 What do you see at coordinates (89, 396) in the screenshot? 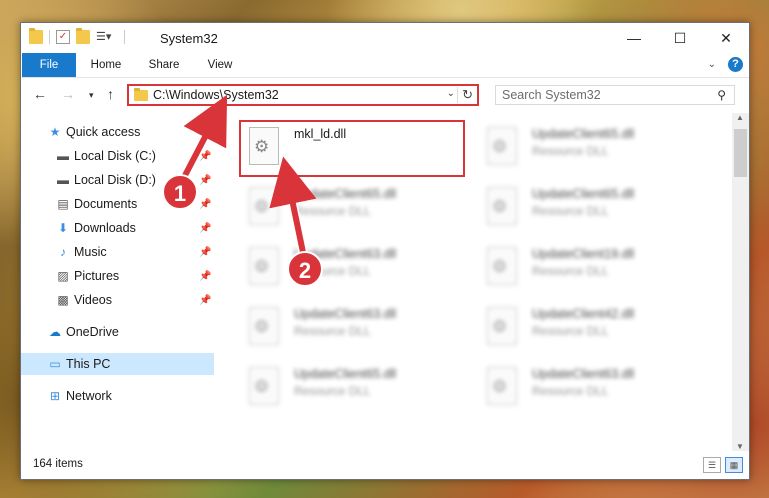
I see `sidebar-item-label: Network` at bounding box center [89, 396].